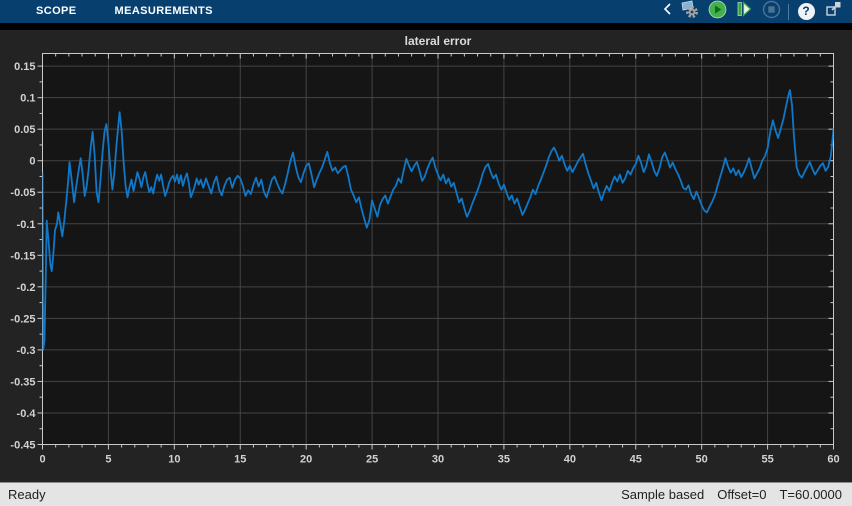 The height and width of the screenshot is (506, 852). I want to click on svg-text: lateral error, so click(438, 41).